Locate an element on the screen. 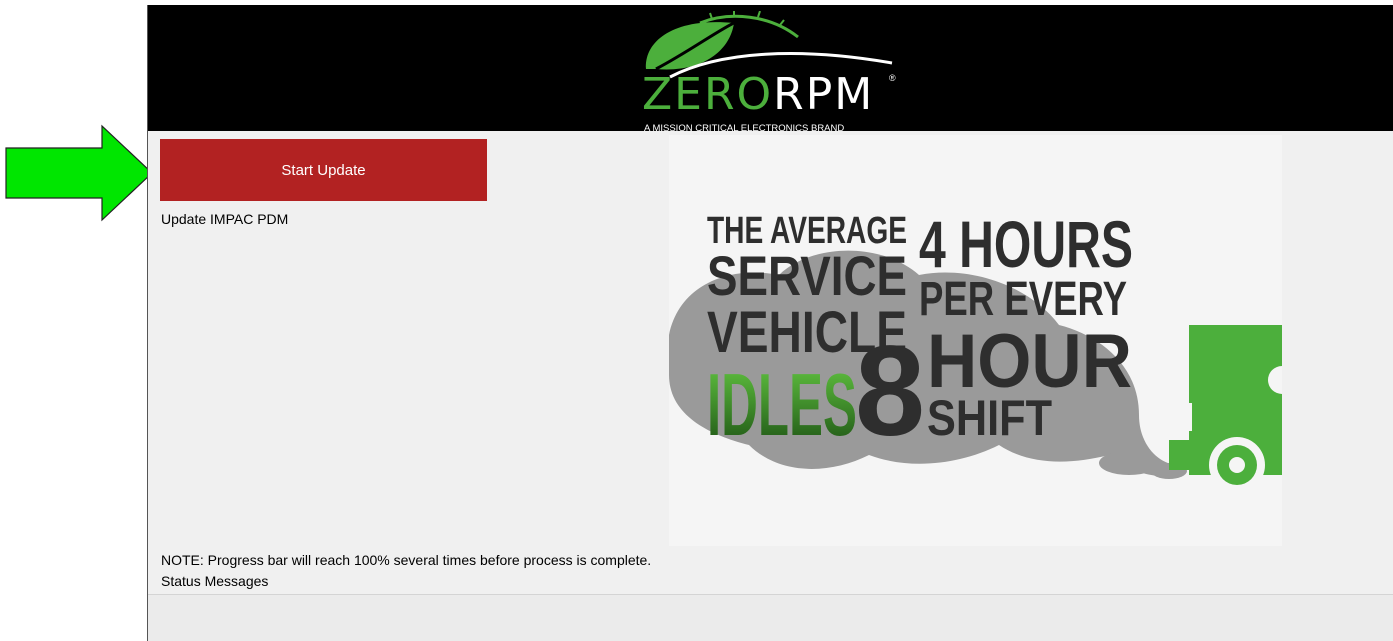 The height and width of the screenshot is (641, 1393). brand-zero: ZERO is located at coordinates (708, 94).